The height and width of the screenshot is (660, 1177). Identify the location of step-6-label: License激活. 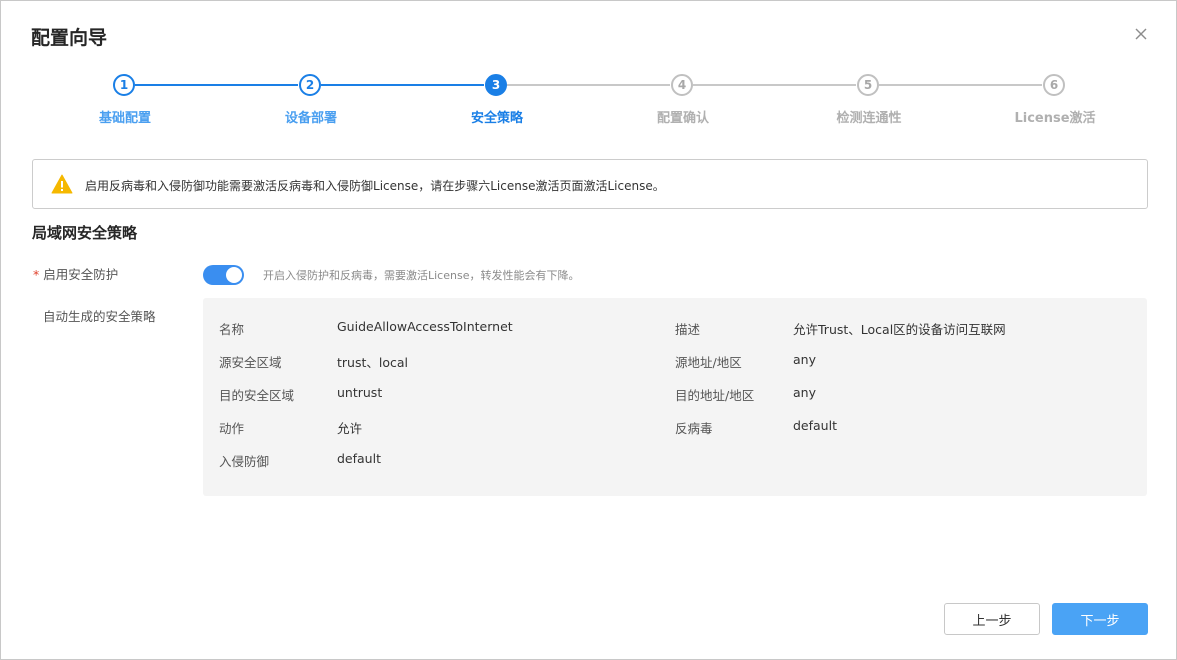
(1055, 118).